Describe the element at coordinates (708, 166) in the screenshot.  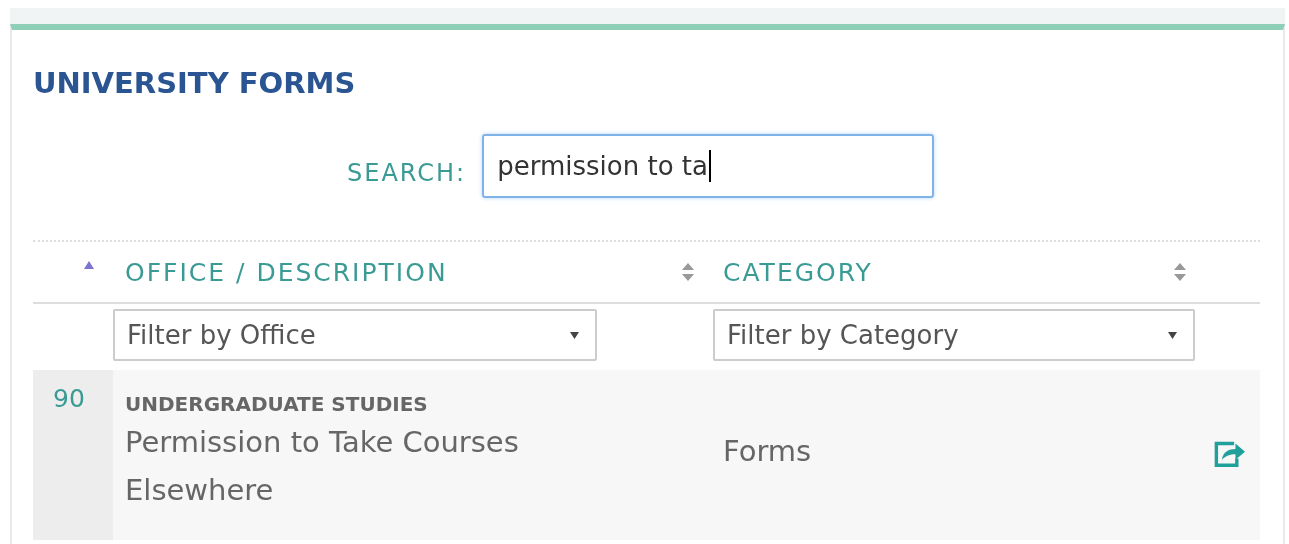
I see `search-field: permission to ta` at that location.